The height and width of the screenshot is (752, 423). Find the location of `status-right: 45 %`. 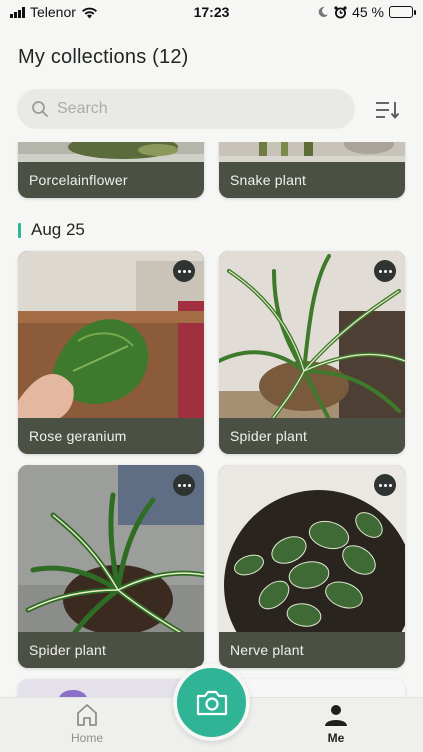

status-right: 45 % is located at coordinates (366, 12).